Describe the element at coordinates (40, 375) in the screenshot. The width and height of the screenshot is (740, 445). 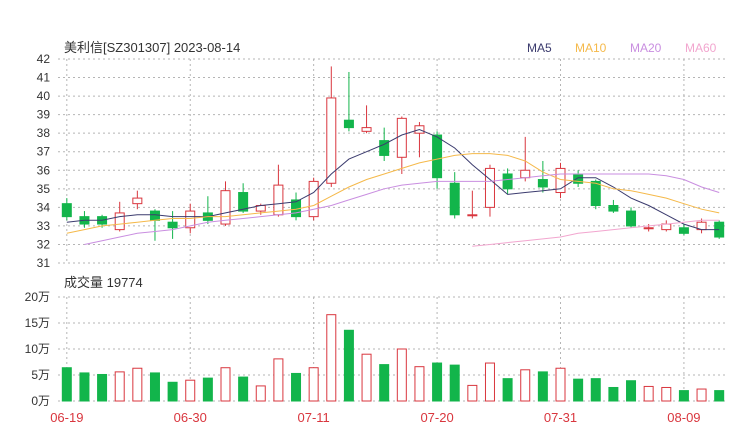
I see `volume-tick-label: 5万` at that location.